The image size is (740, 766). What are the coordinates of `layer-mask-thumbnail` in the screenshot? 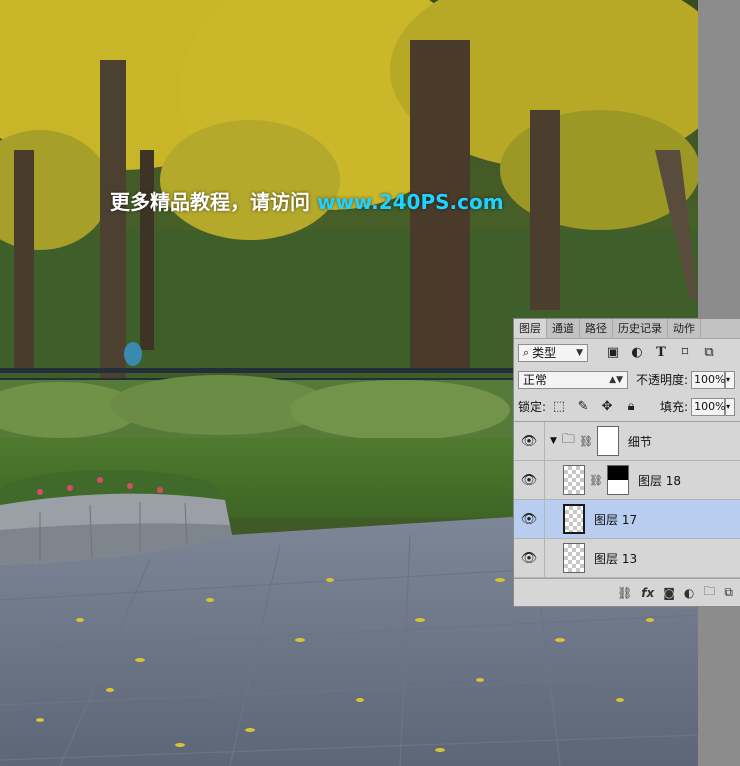 It's located at (617, 480).